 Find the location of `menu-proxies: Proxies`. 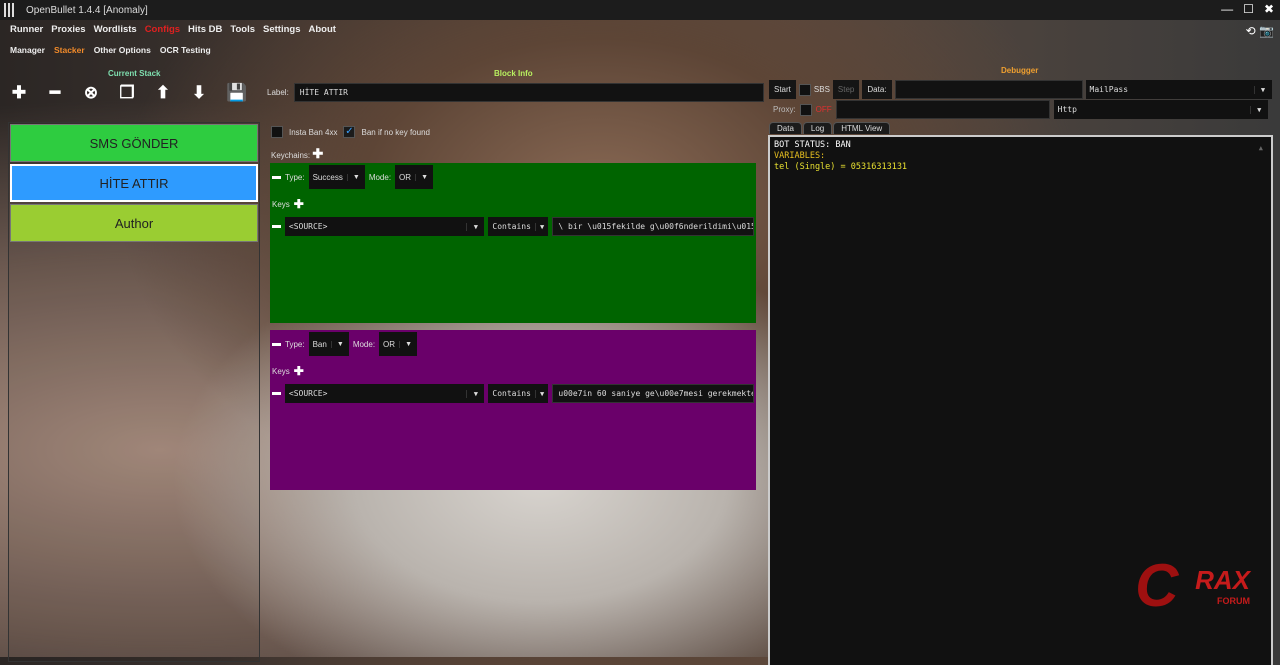

menu-proxies: Proxies is located at coordinates (68, 29).